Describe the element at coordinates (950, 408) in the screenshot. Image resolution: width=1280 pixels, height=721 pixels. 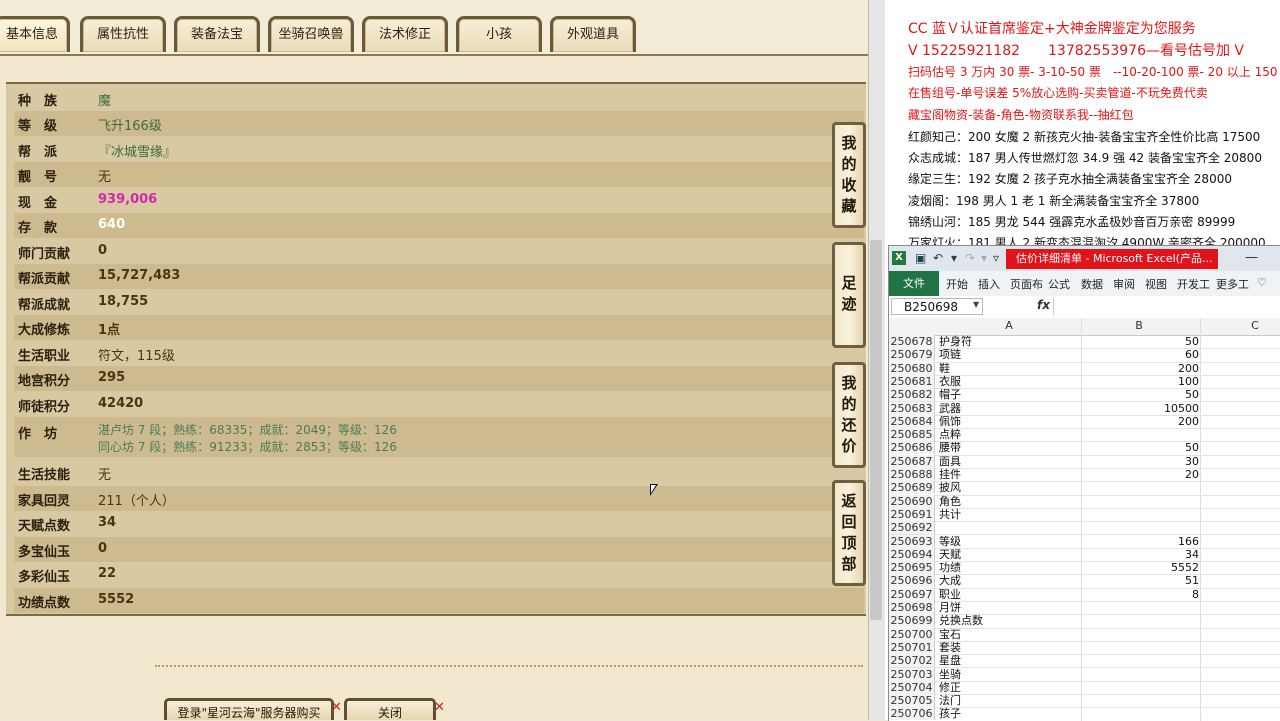
I see `cell-a: 武器` at that location.